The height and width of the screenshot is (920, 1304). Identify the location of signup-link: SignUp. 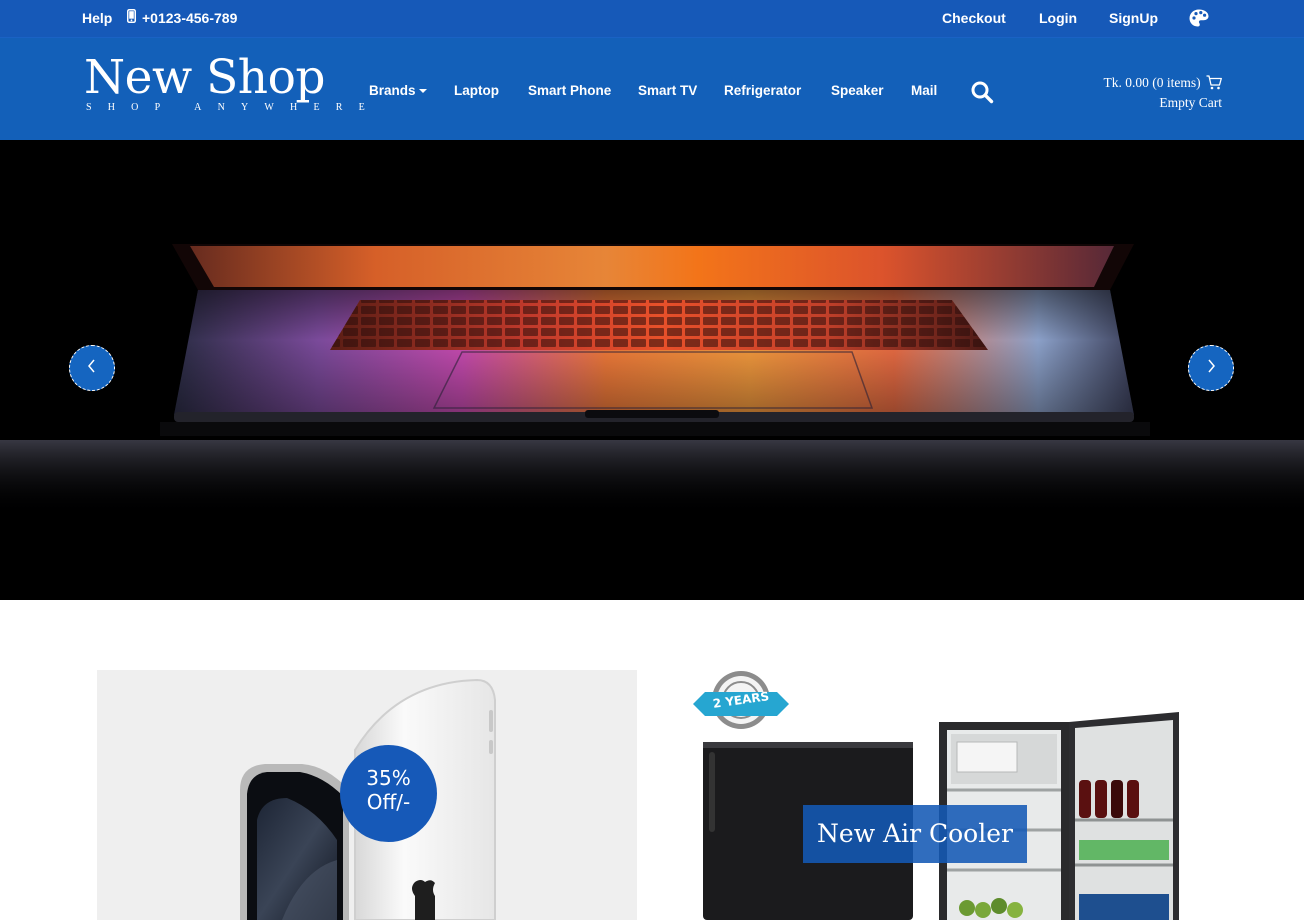
(1133, 18).